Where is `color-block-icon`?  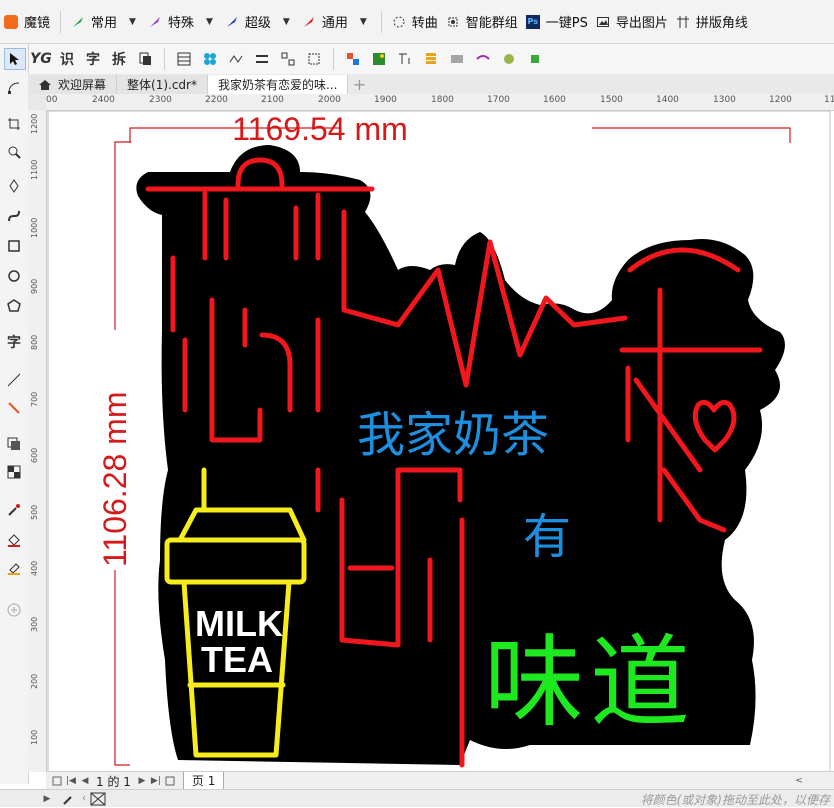
color-block-icon is located at coordinates (353, 59).